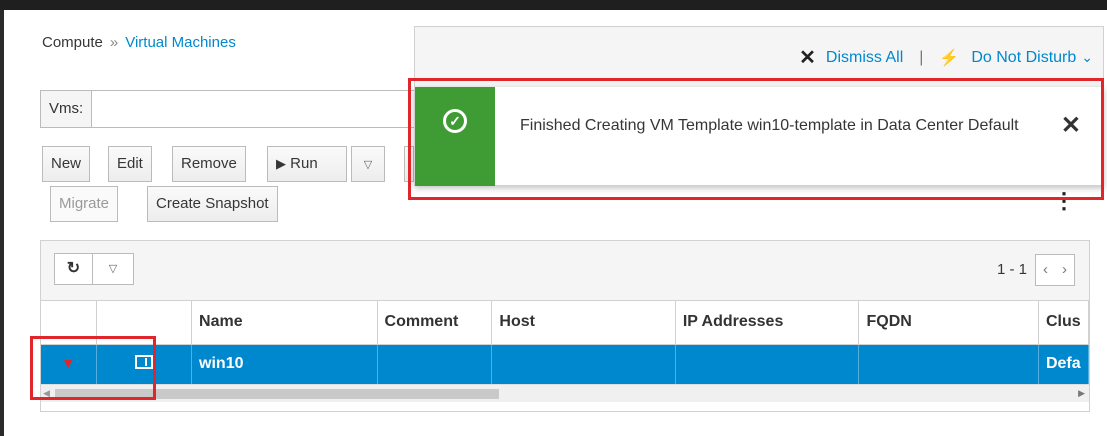 This screenshot has height=436, width=1107. I want to click on run-button: ▶ Run, so click(307, 164).